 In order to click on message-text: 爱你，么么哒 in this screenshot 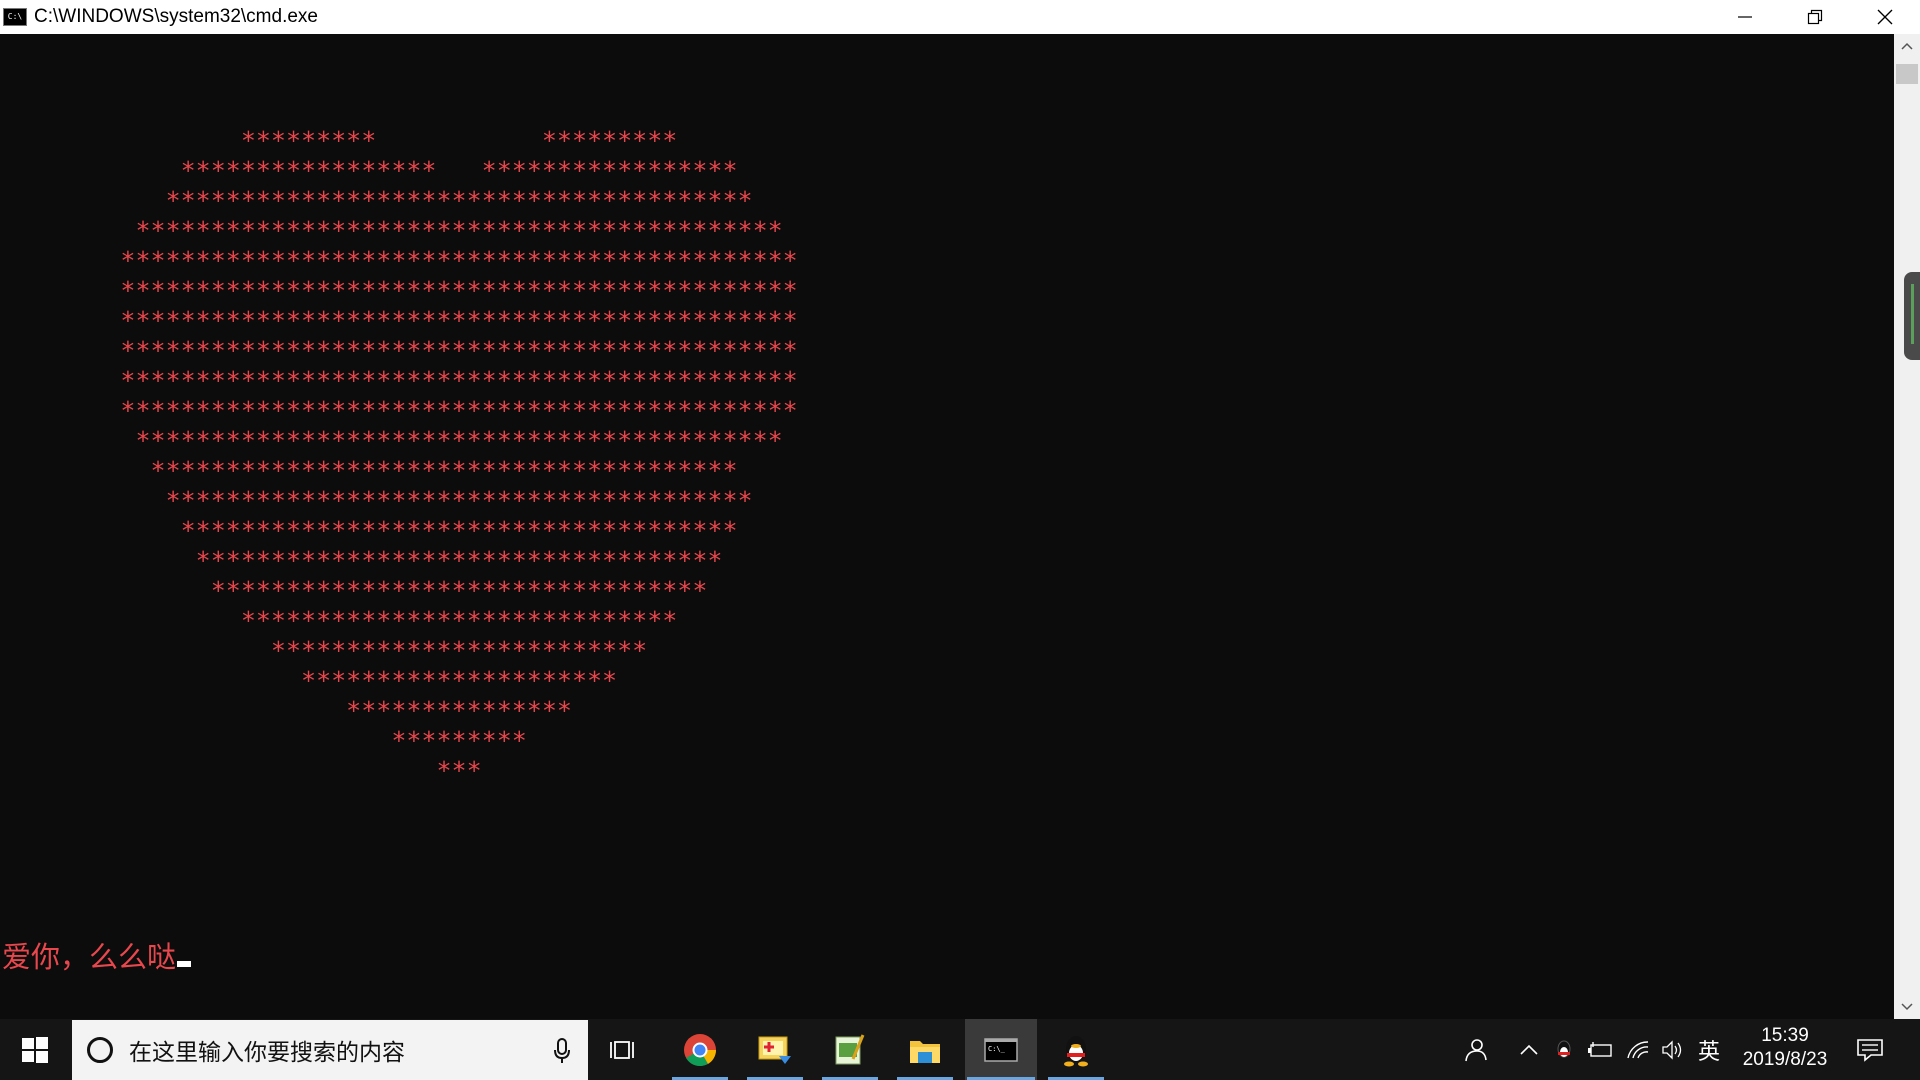, I will do `click(89, 957)`.